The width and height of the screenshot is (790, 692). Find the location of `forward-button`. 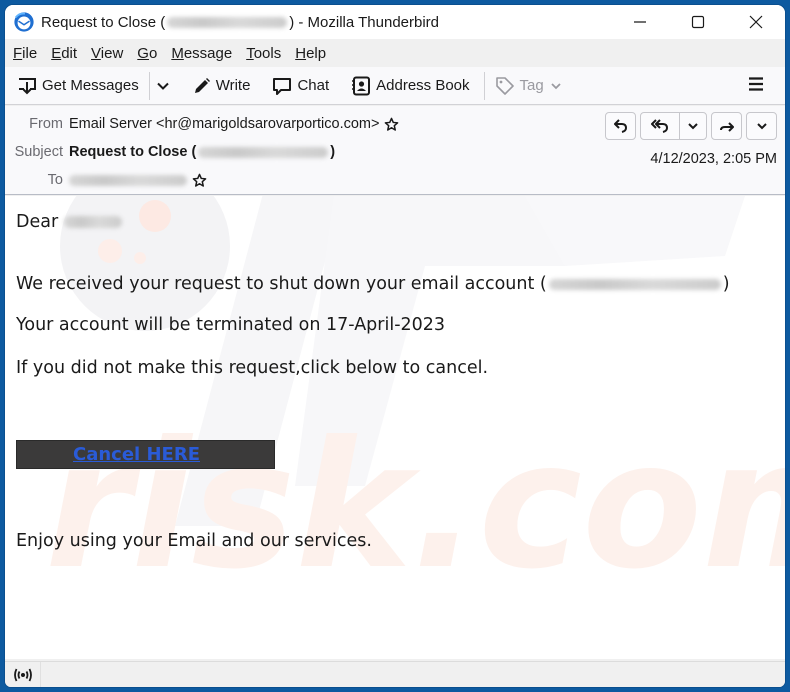

forward-button is located at coordinates (726, 126).